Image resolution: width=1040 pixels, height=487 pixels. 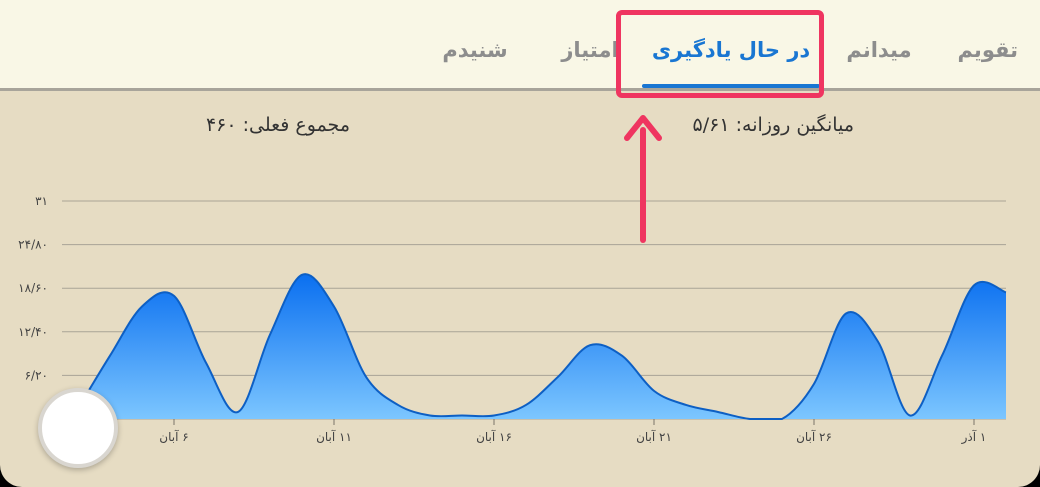 What do you see at coordinates (654, 436) in the screenshot?
I see `x-tick-label: ۲۱ آبان` at bounding box center [654, 436].